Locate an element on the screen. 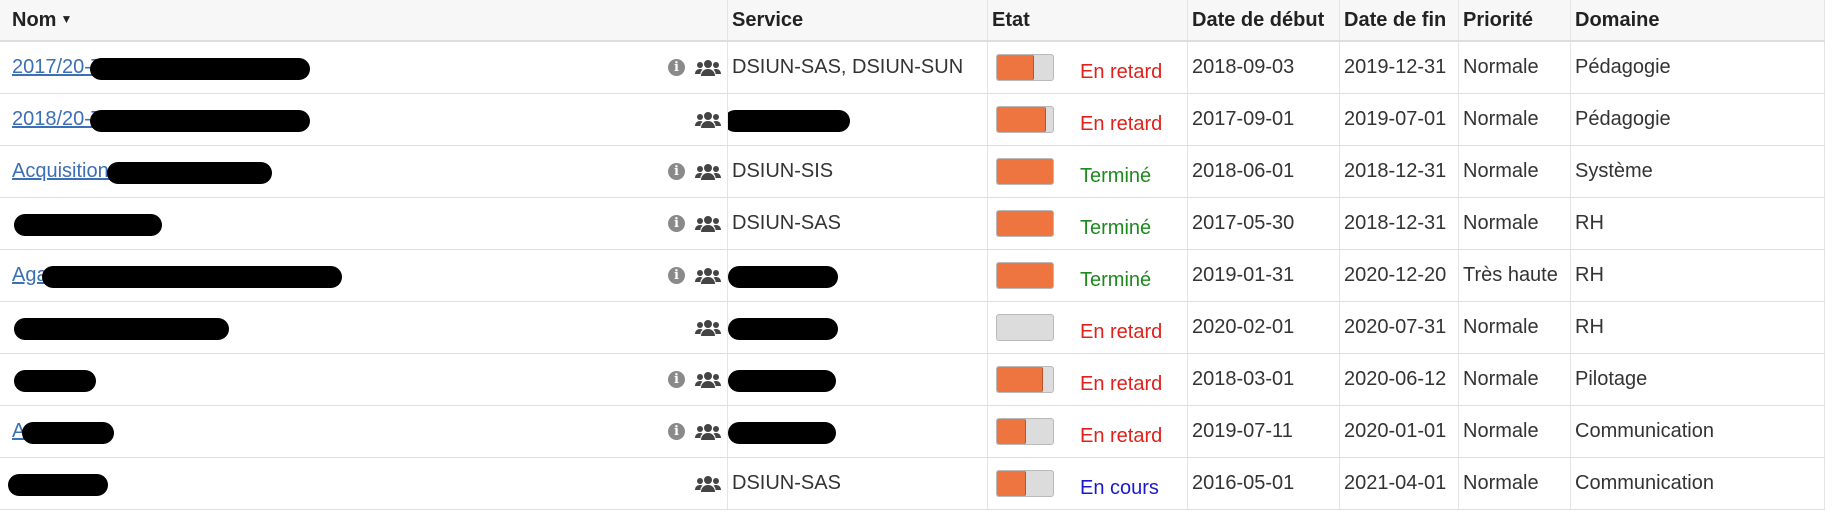 The height and width of the screenshot is (516, 1843). date-fin-text: 2019-12-31 is located at coordinates (1395, 67).